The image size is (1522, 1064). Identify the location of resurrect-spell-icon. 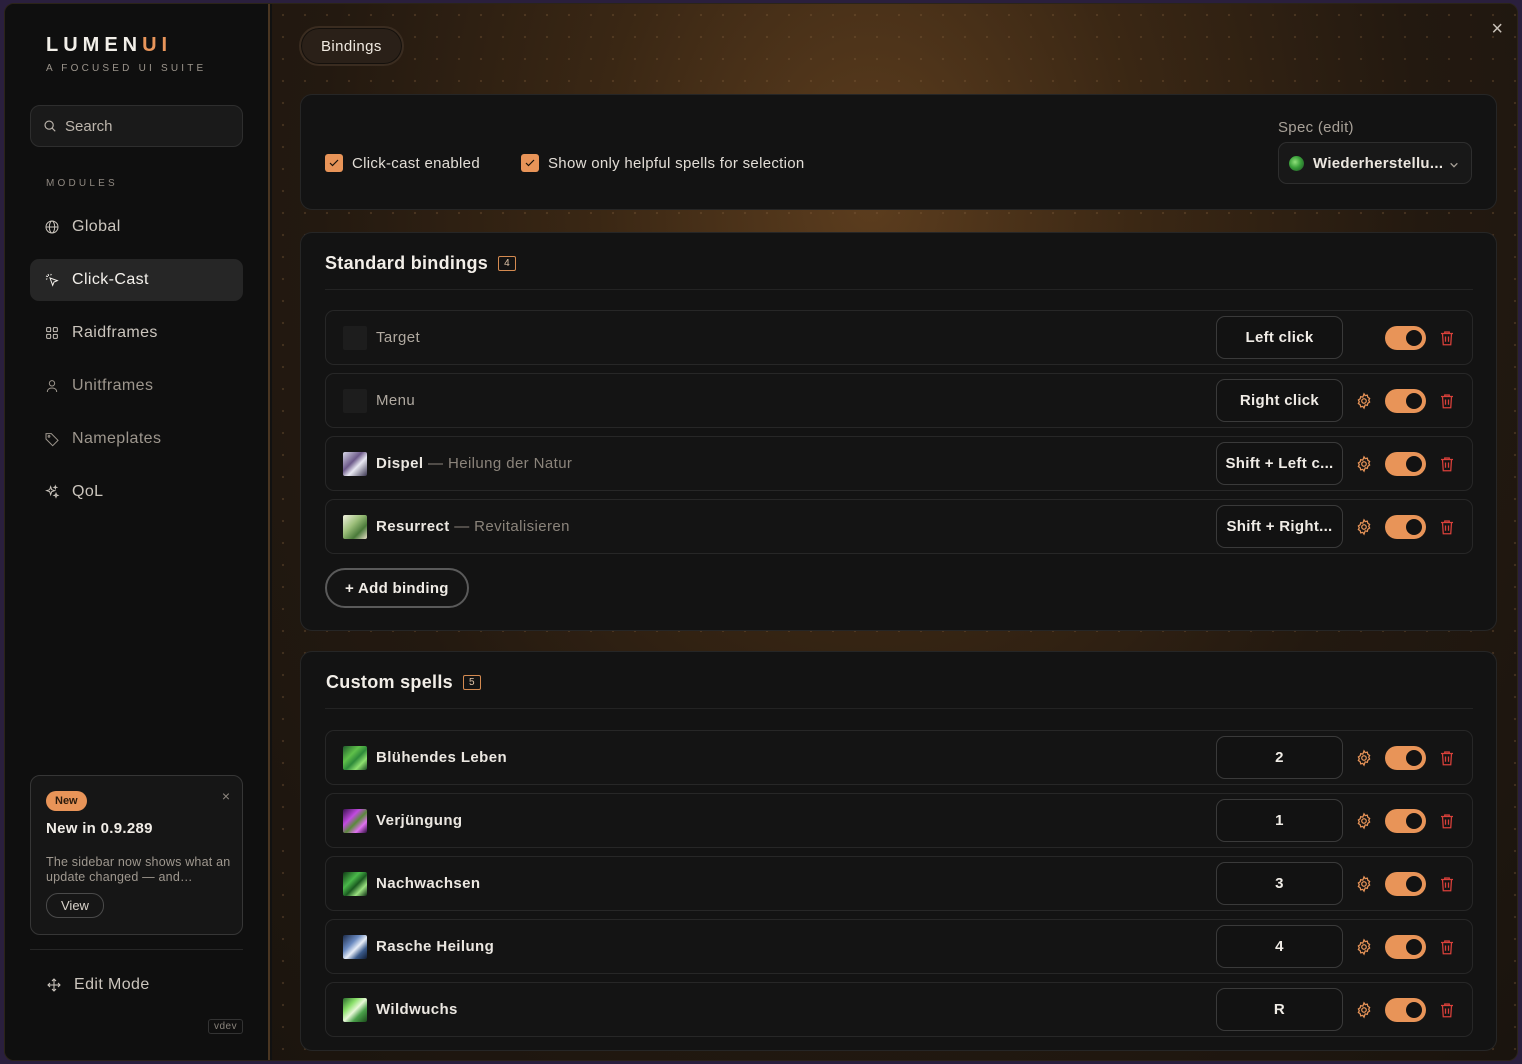
(355, 527).